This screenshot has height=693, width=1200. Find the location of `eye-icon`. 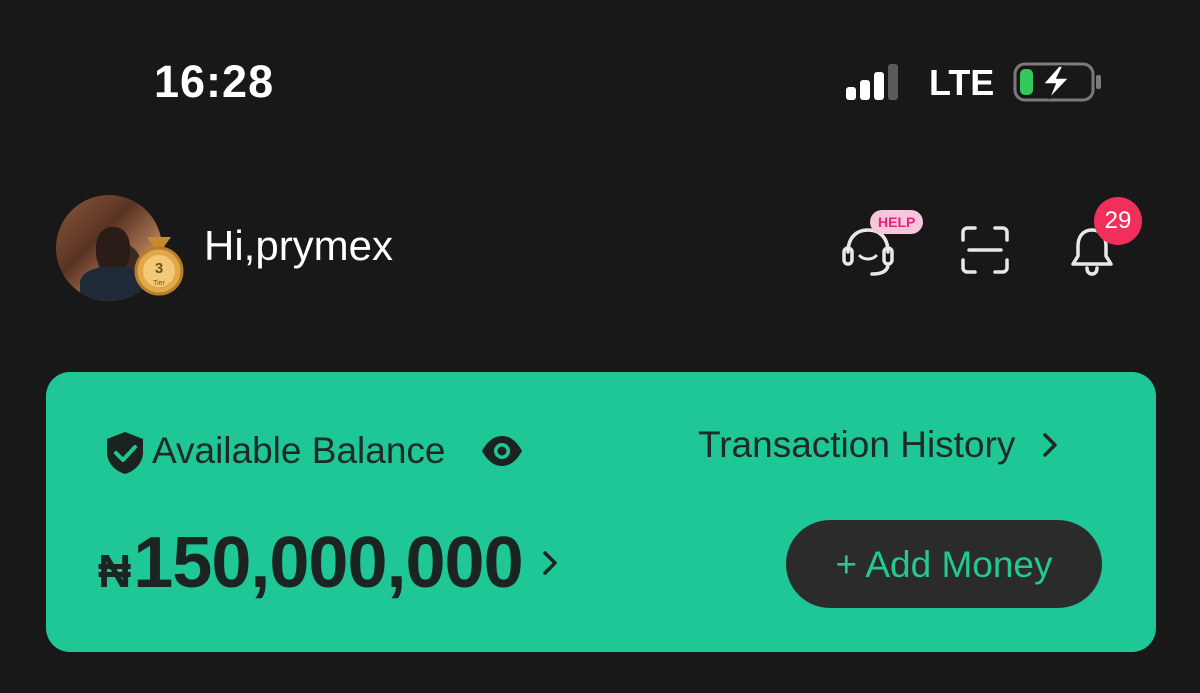

eye-icon is located at coordinates (502, 451).